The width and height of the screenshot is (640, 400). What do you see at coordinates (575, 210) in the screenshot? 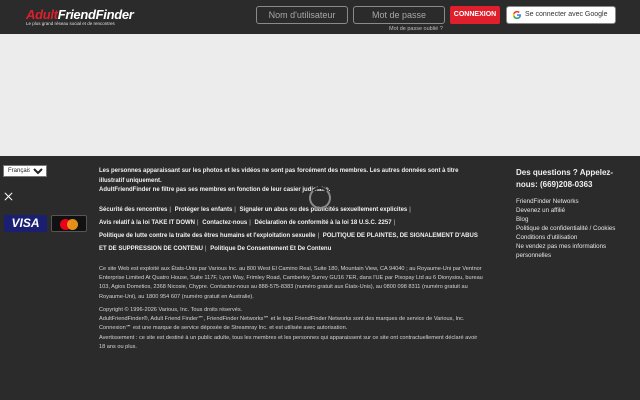
I see `help-link-affiliate: Devenez un affilié` at bounding box center [575, 210].